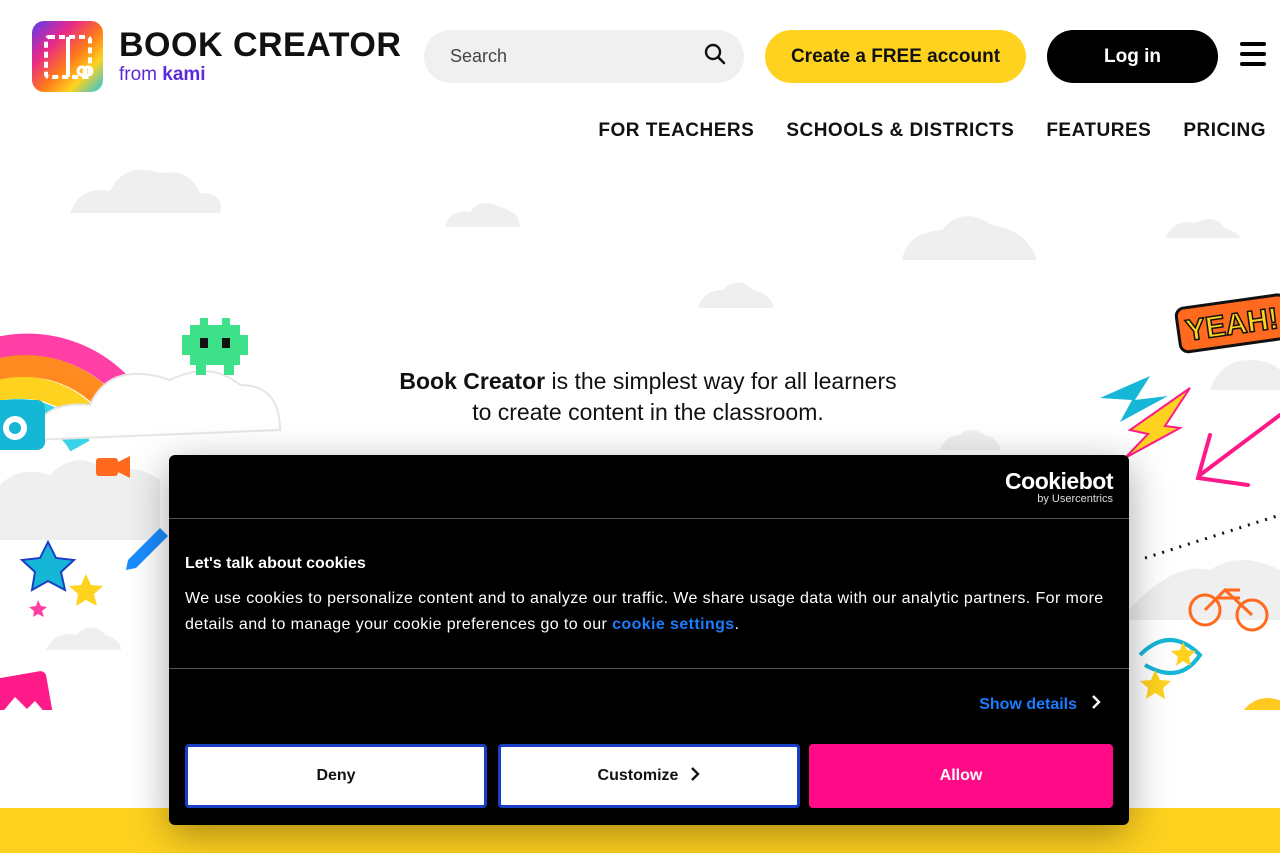 The image size is (1280, 853). I want to click on nav-pricing: PRICING, so click(1224, 131).